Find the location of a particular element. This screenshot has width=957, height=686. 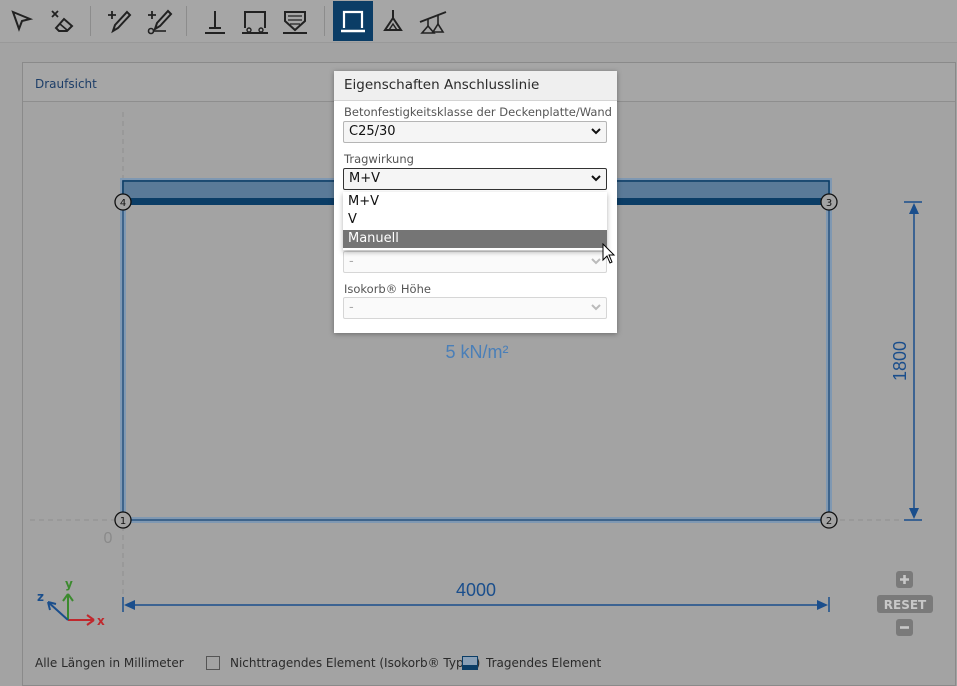

concrete-class-value: C25/30 is located at coordinates (372, 131).